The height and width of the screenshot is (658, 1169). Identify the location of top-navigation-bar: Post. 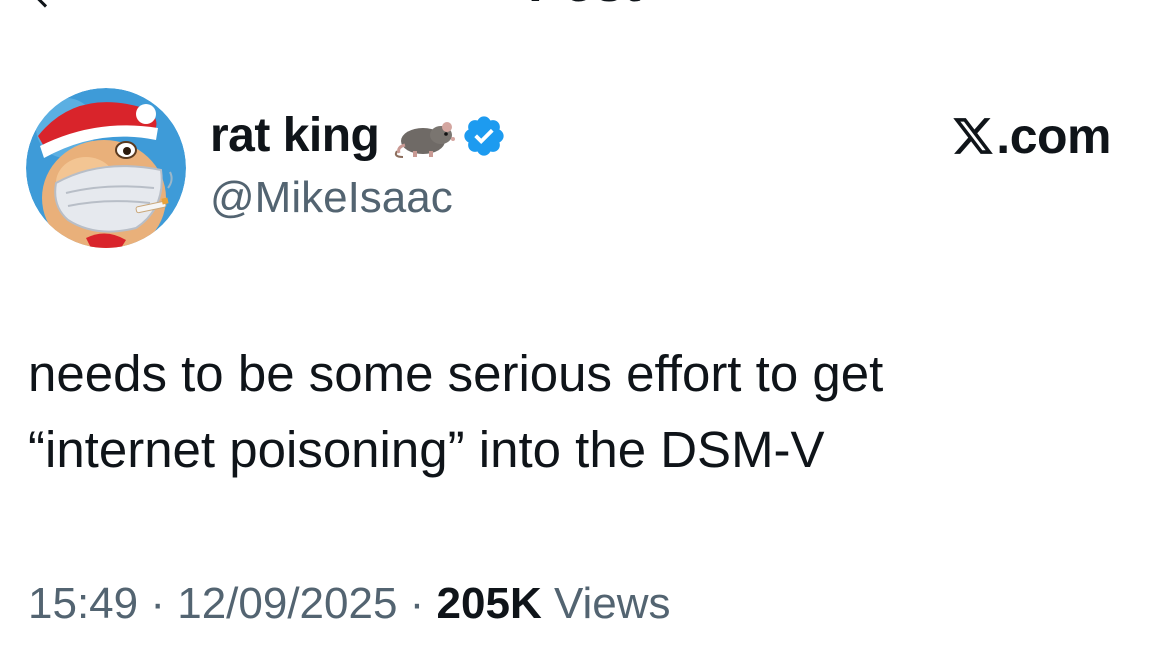
(584, 7).